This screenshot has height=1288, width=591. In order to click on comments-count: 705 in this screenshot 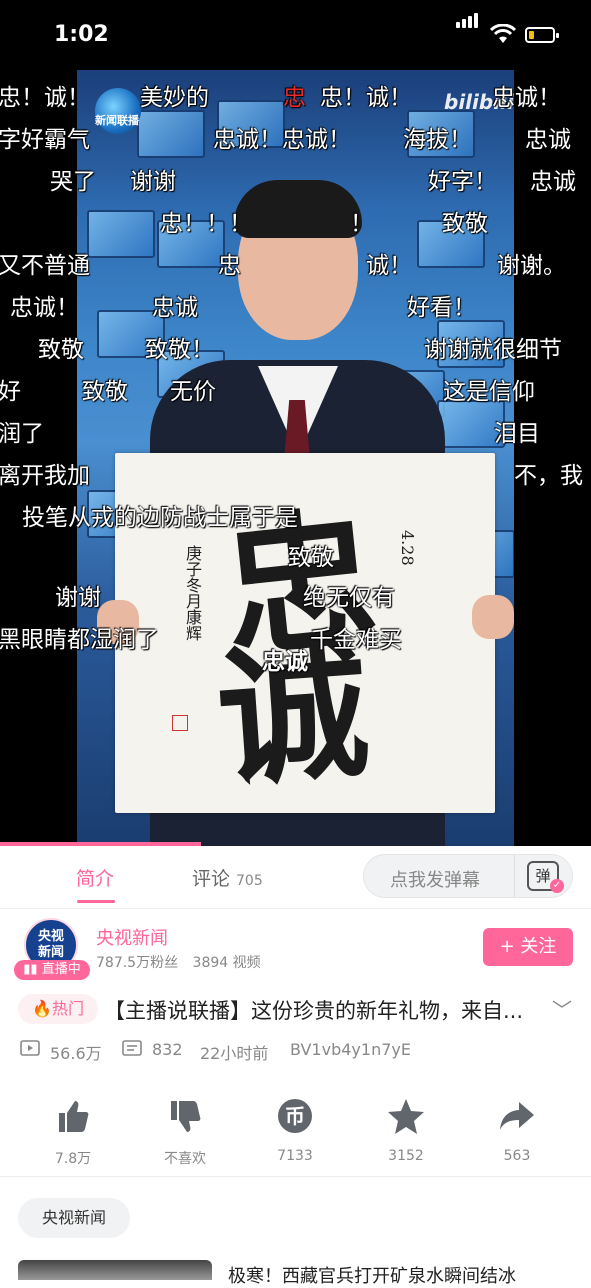, I will do `click(249, 881)`.